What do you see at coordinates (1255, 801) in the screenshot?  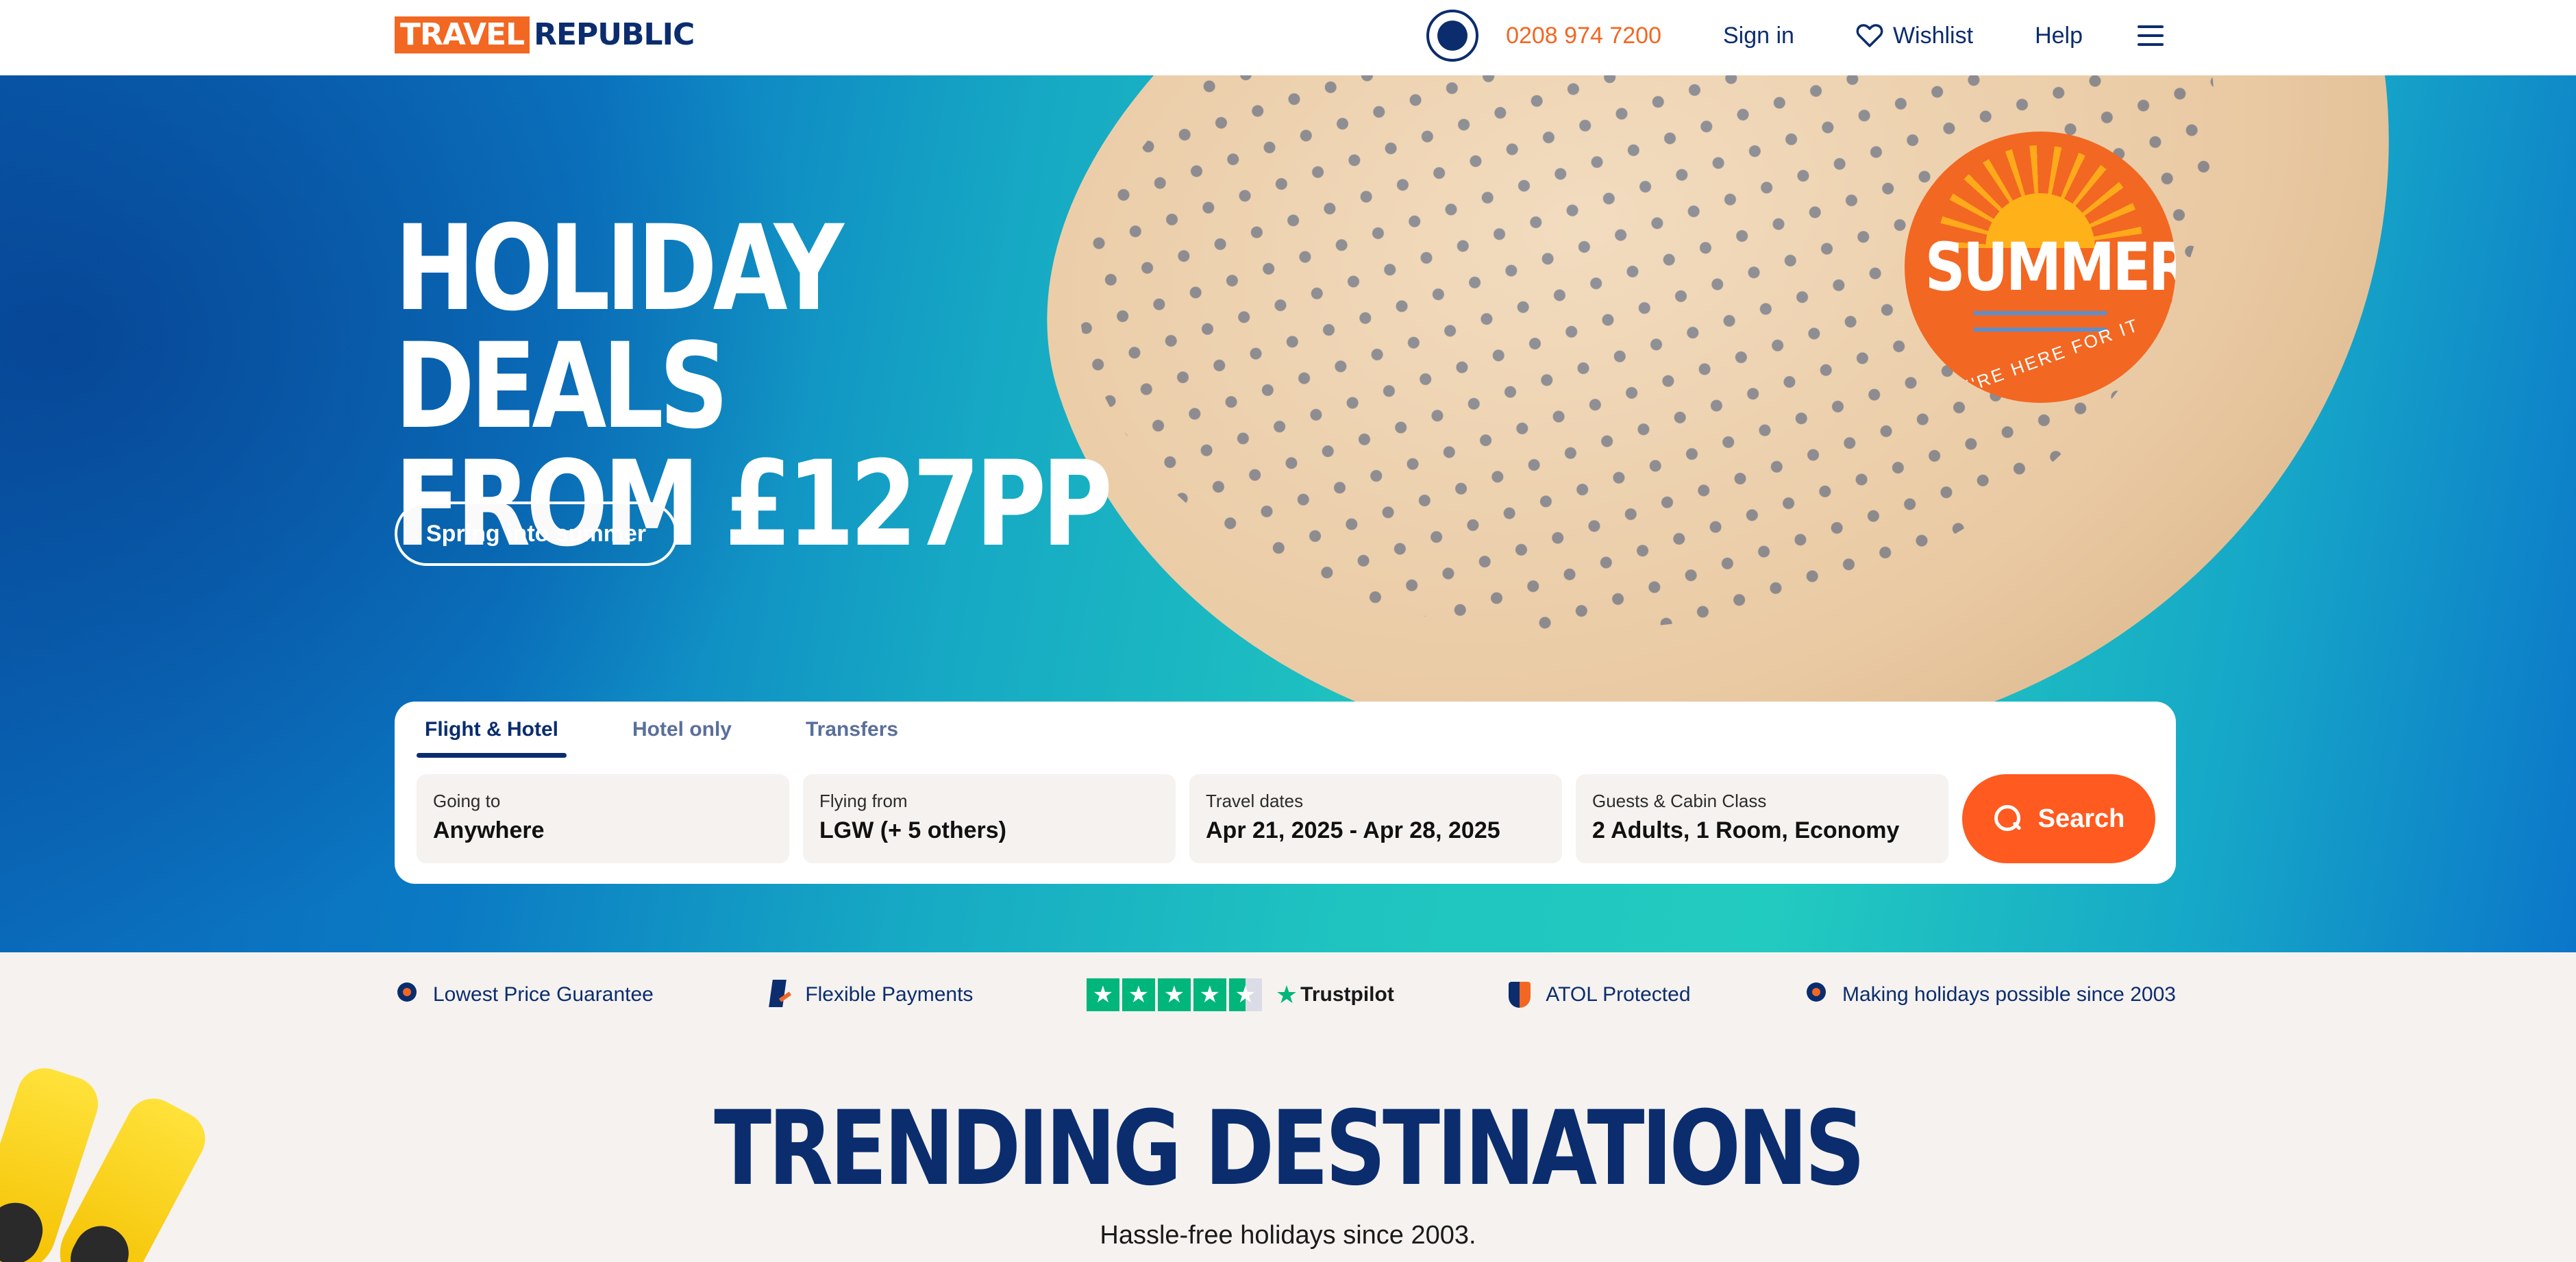 I see `travel-dates-label: Travel dates` at bounding box center [1255, 801].